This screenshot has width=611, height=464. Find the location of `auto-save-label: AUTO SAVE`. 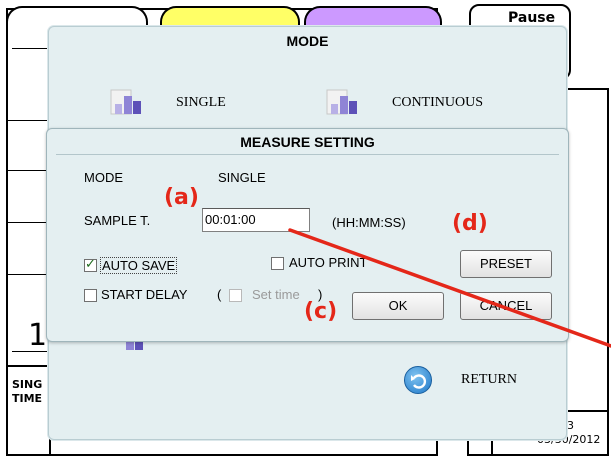

auto-save-label: AUTO SAVE is located at coordinates (139, 265).